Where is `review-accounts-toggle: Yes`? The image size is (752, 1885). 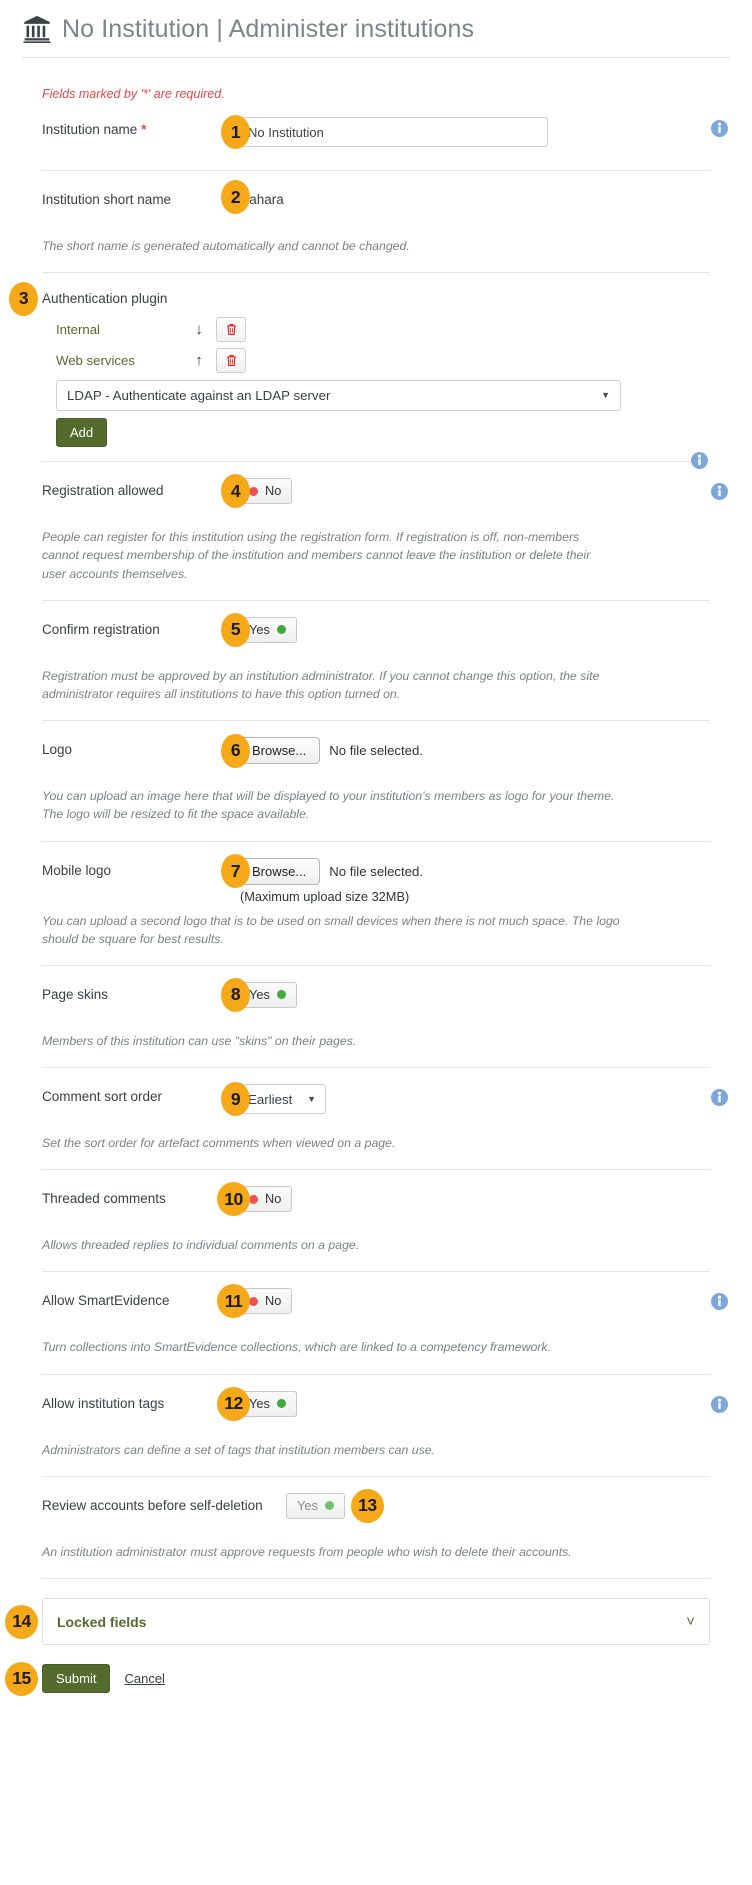
review-accounts-toggle: Yes is located at coordinates (315, 1505).